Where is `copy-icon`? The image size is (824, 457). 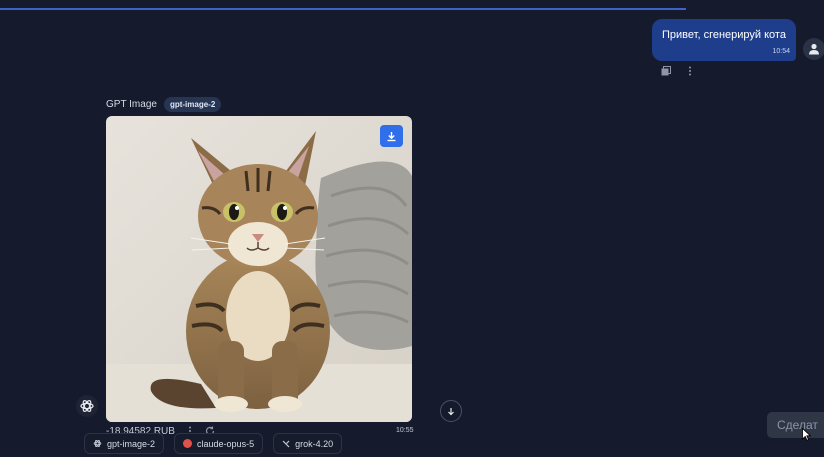
copy-icon is located at coordinates (666, 71).